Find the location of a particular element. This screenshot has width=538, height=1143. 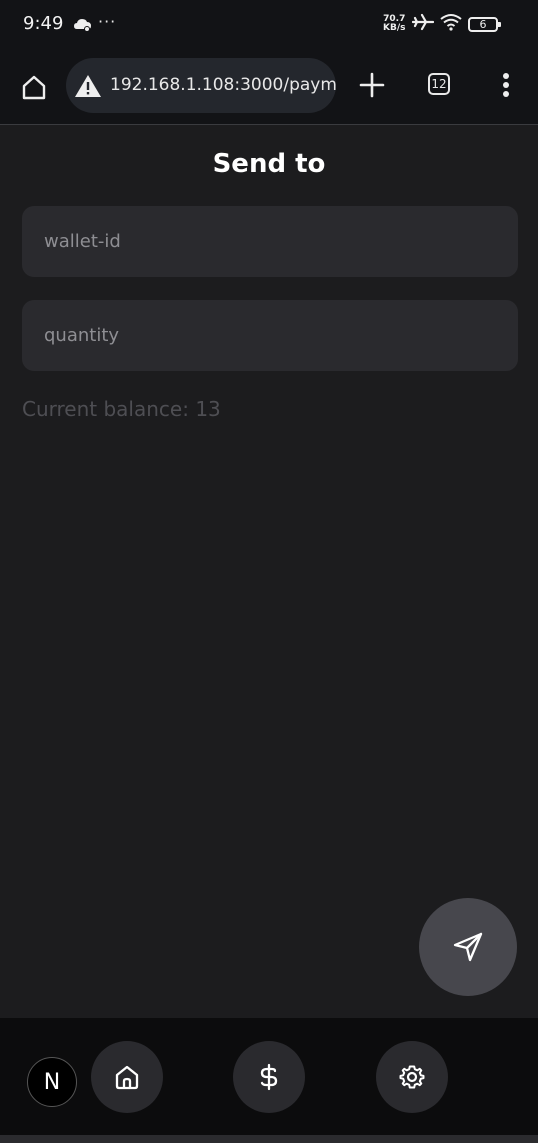

address-bar: 192.168.1.108:3000/paymer is located at coordinates (201, 85).